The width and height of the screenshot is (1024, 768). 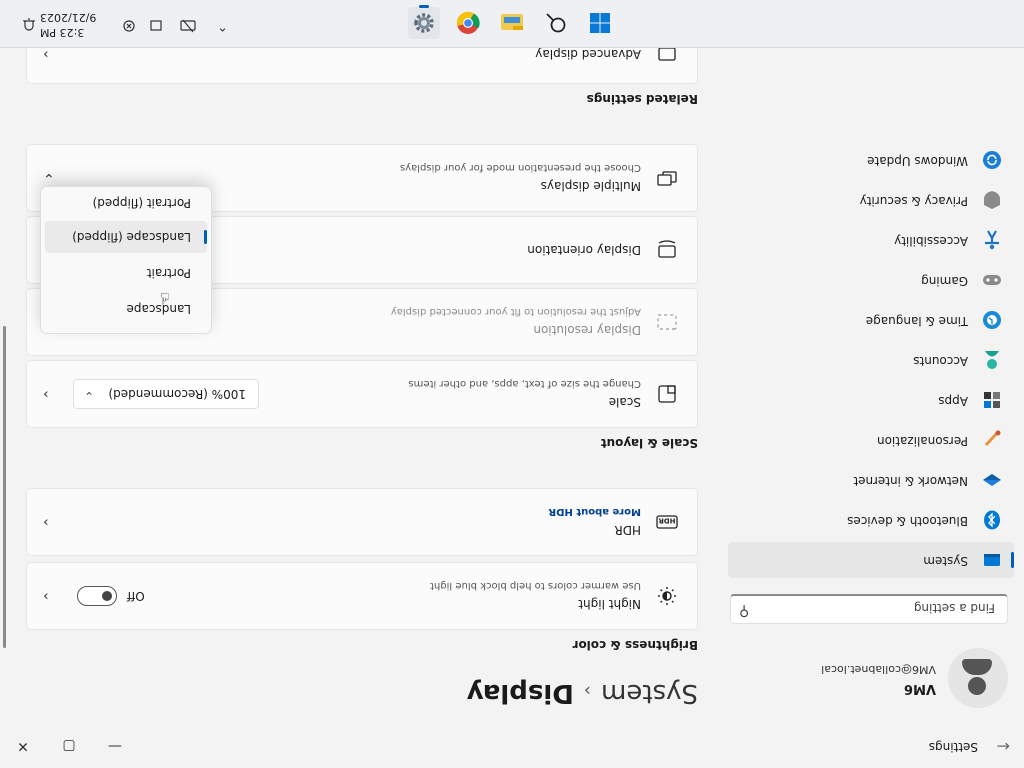 I want to click on more-about-hdr-link: More about HDR, so click(x=594, y=511).